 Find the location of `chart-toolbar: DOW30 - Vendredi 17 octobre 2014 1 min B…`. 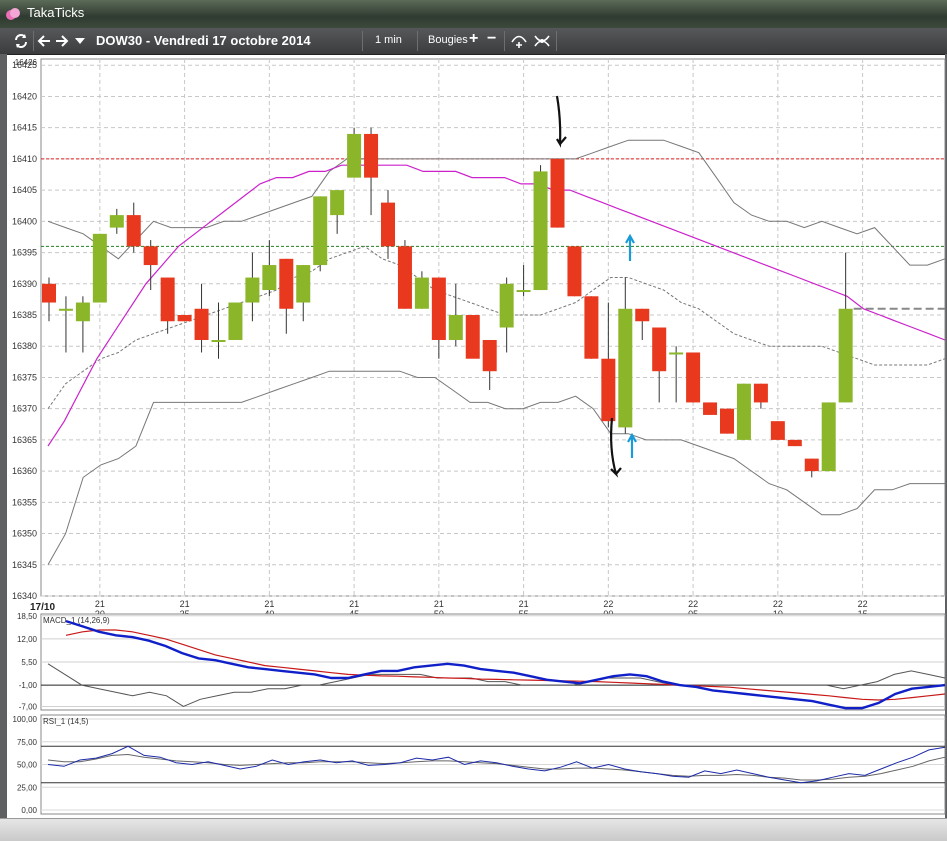

chart-toolbar: DOW30 - Vendredi 17 octobre 2014 1 min B… is located at coordinates (473, 41).